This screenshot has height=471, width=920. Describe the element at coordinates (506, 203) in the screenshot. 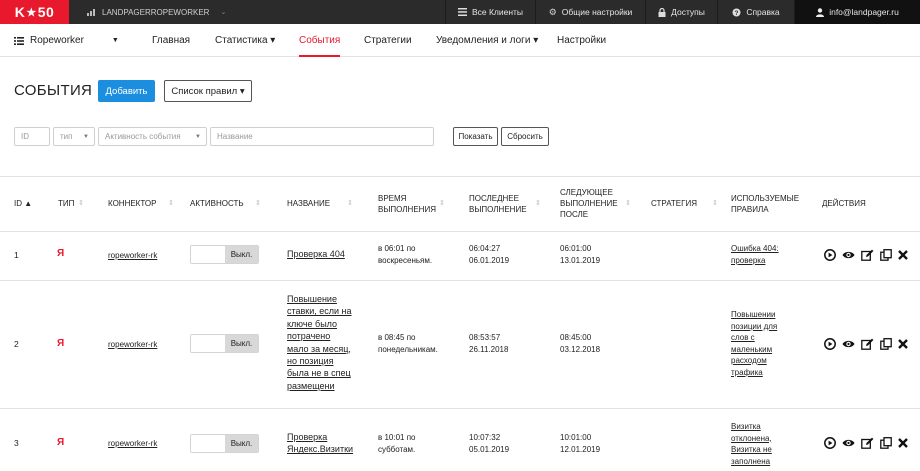

I see `col-last-run-header: ПОСЛЕДНЕЕ ВЫПОЛНЕНИЕ ⇕` at that location.